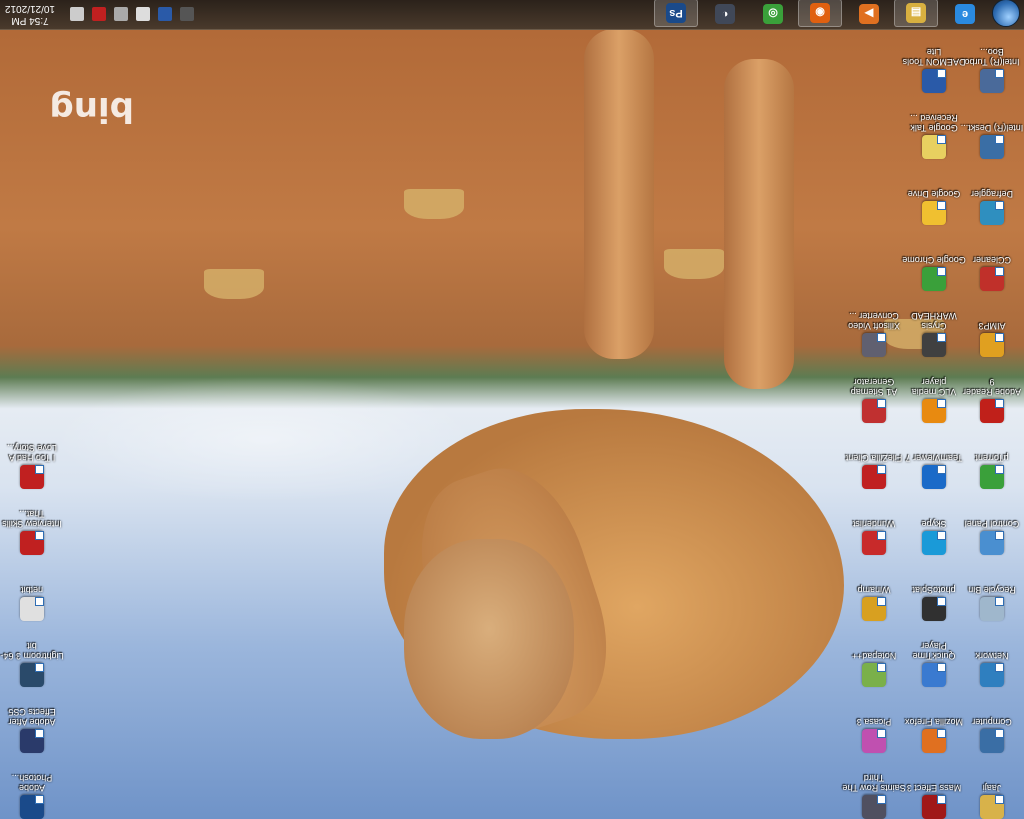 The image size is (1024, 819). I want to click on defraggler-icon, so click(992, 213).